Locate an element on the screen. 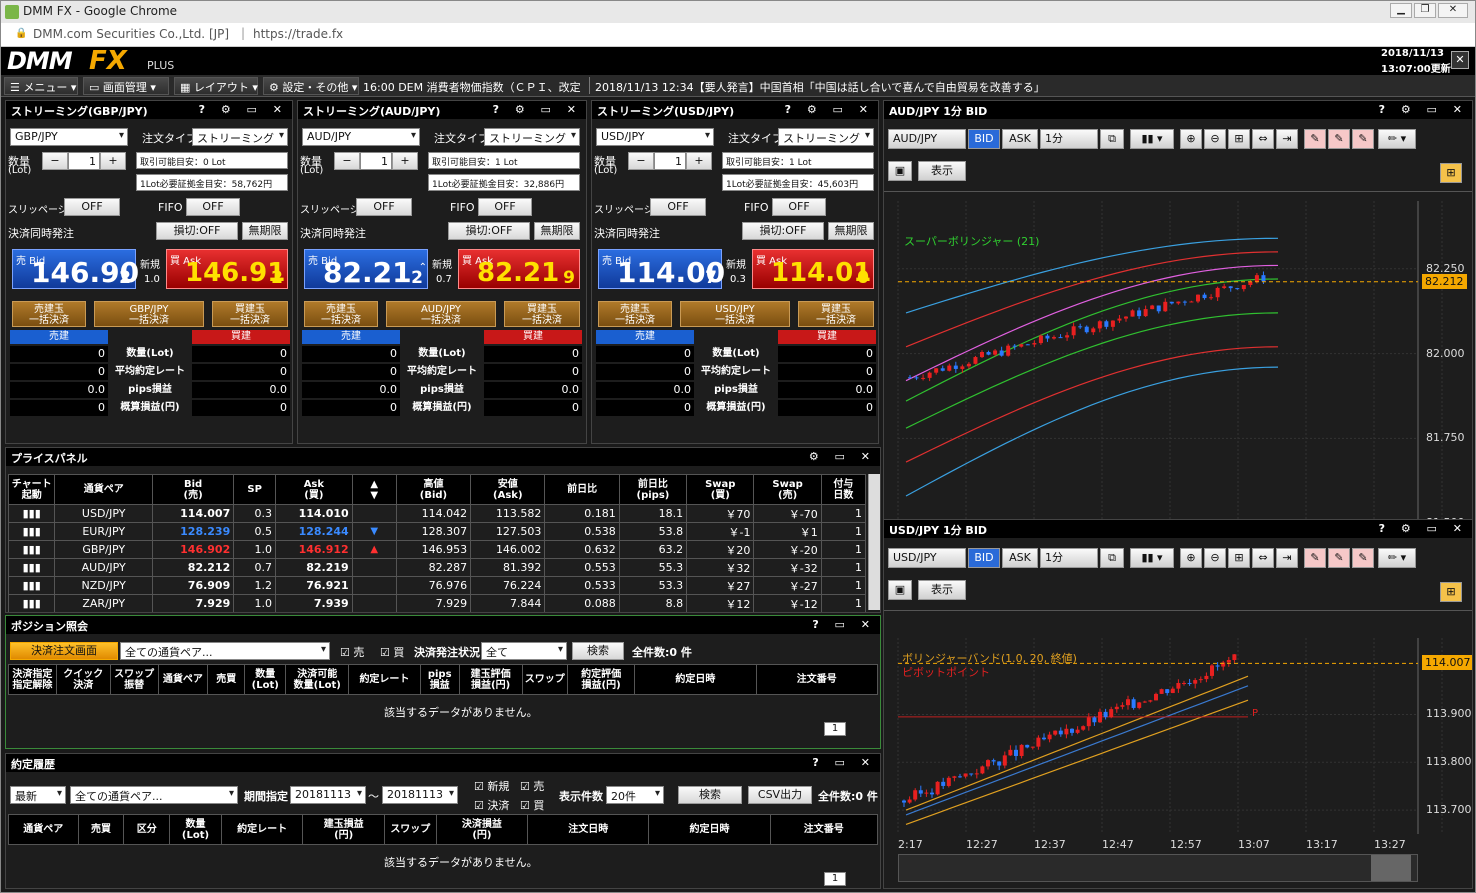 The image size is (1476, 893). display-count-select: 20件 is located at coordinates (635, 795).